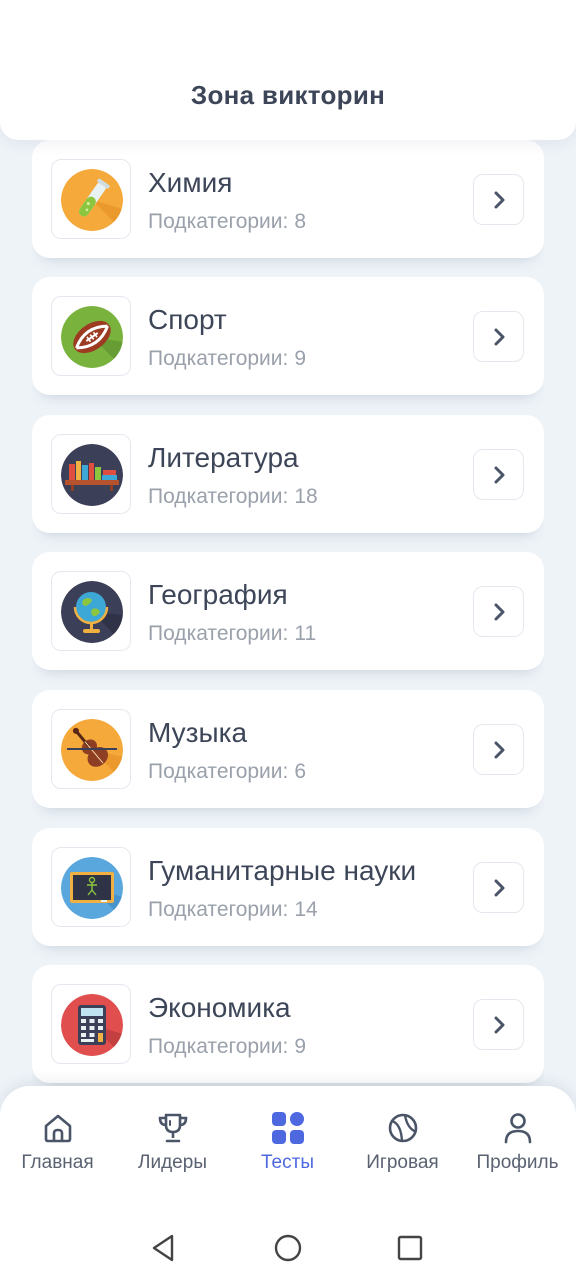 Image resolution: width=576 pixels, height=1280 pixels. I want to click on nav-item-leaders: Лидеры, so click(172, 1142).